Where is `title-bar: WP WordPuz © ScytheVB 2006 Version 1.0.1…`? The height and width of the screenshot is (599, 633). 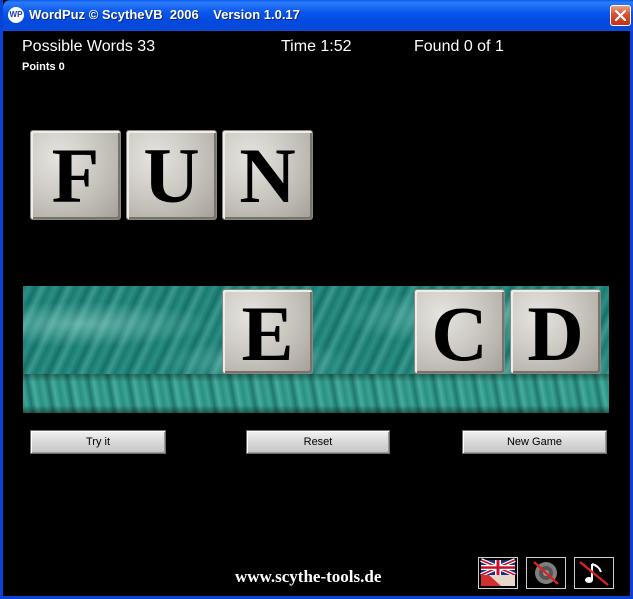
title-bar: WP WordPuz © ScytheVB 2006 Version 1.0.1… is located at coordinates (318, 15).